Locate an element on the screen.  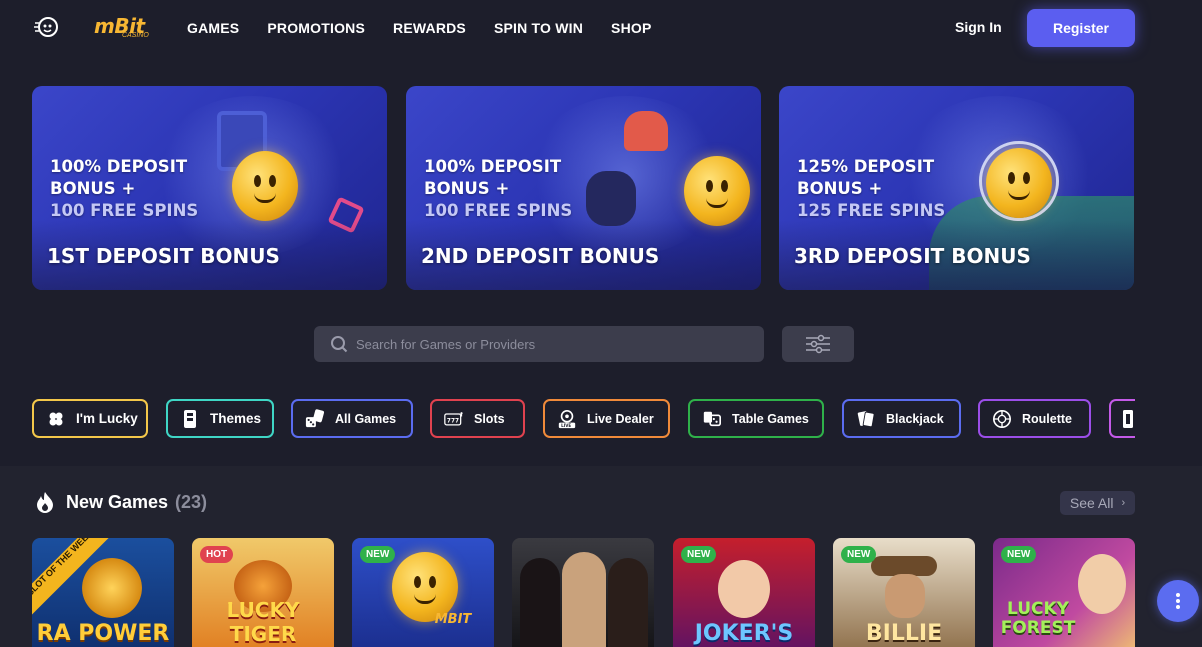
category-more is located at coordinates (1122, 418).